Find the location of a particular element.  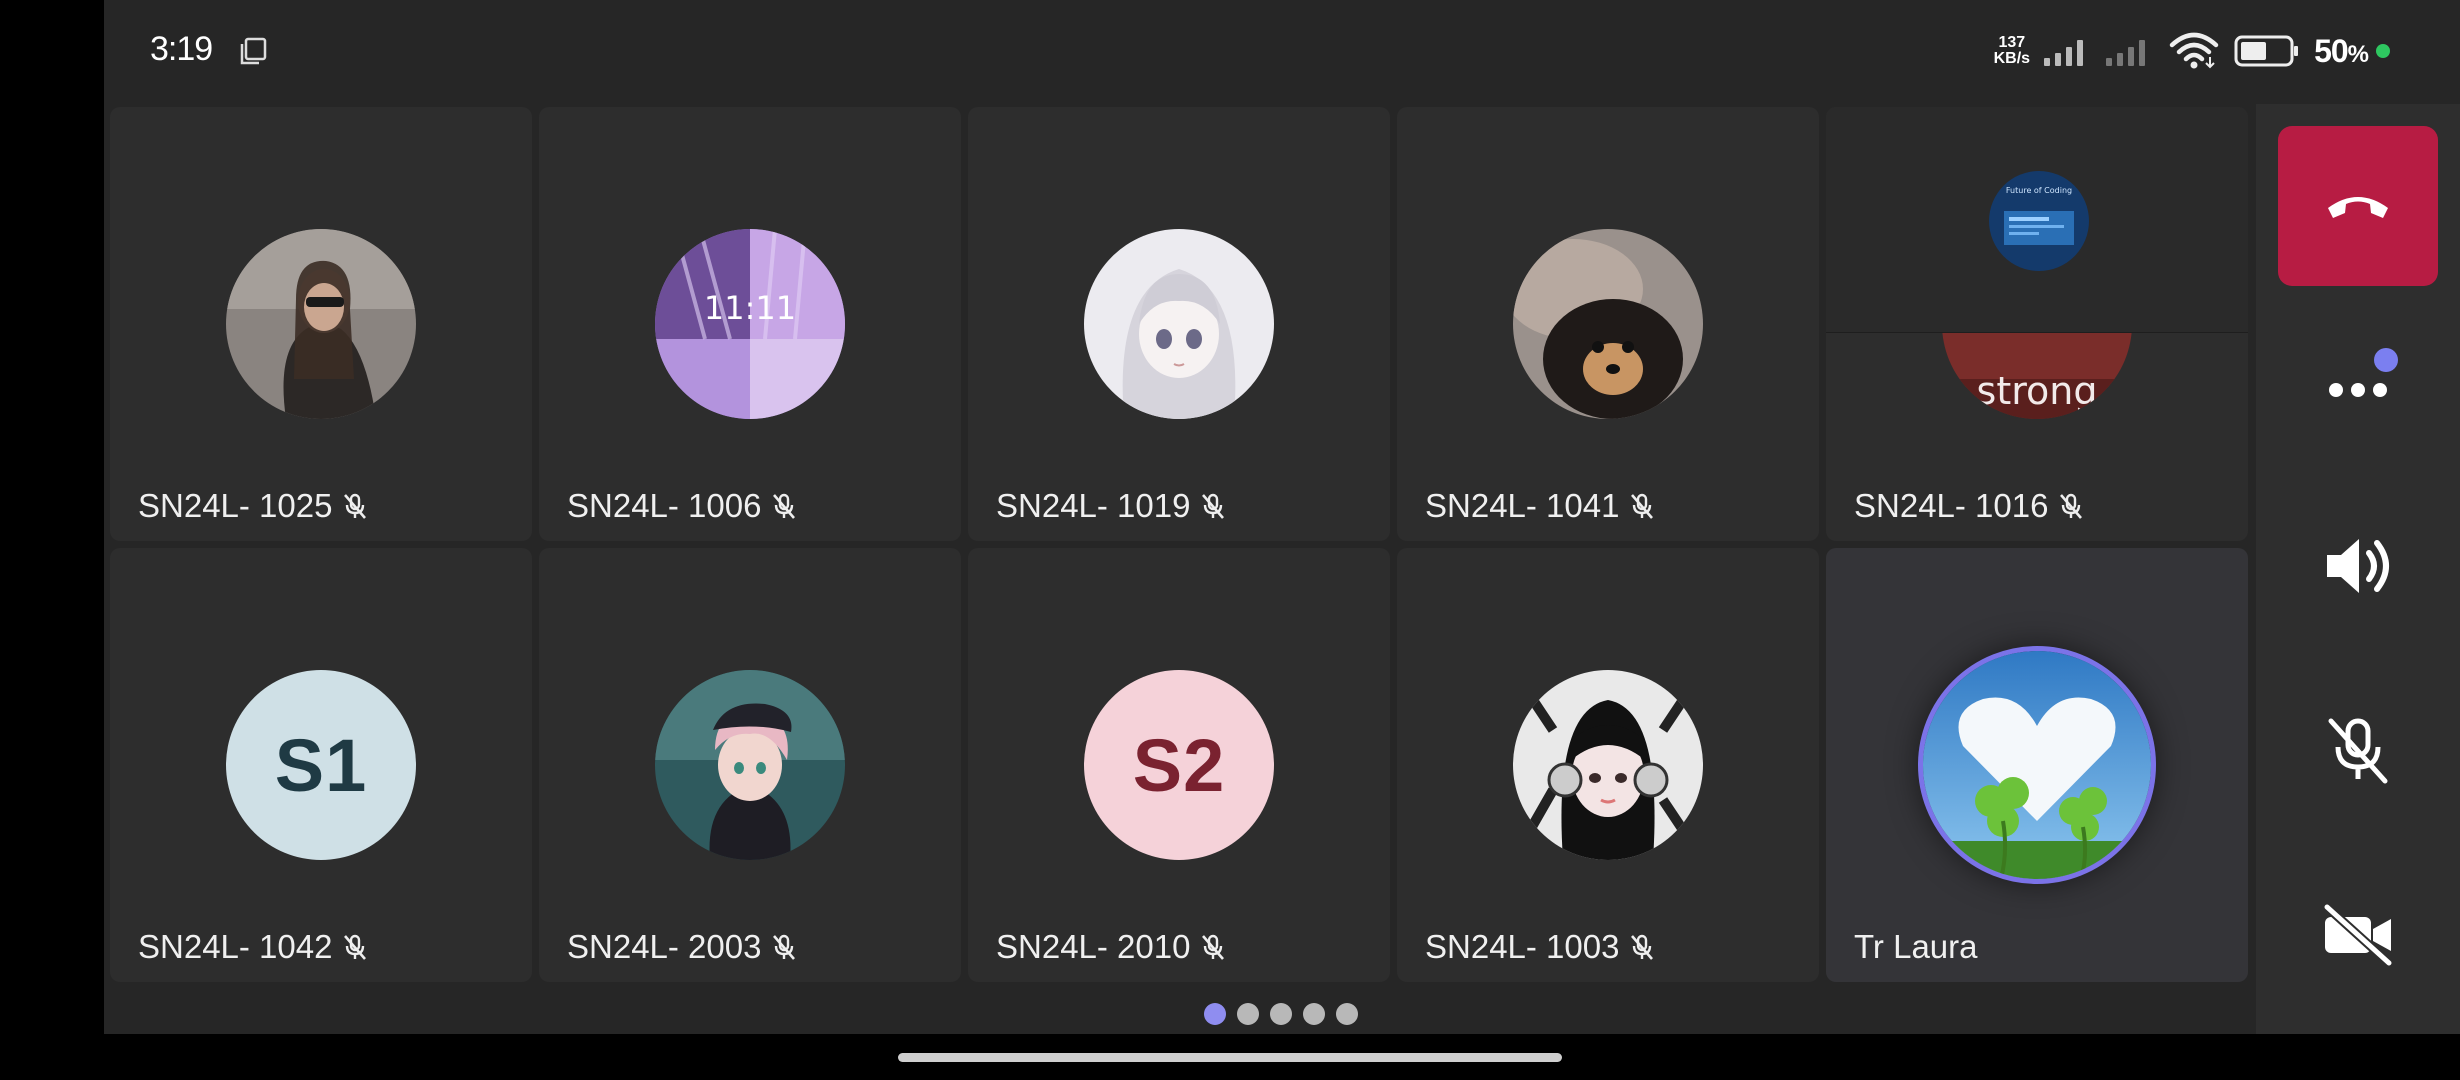

wifi-icon is located at coordinates (2194, 50).